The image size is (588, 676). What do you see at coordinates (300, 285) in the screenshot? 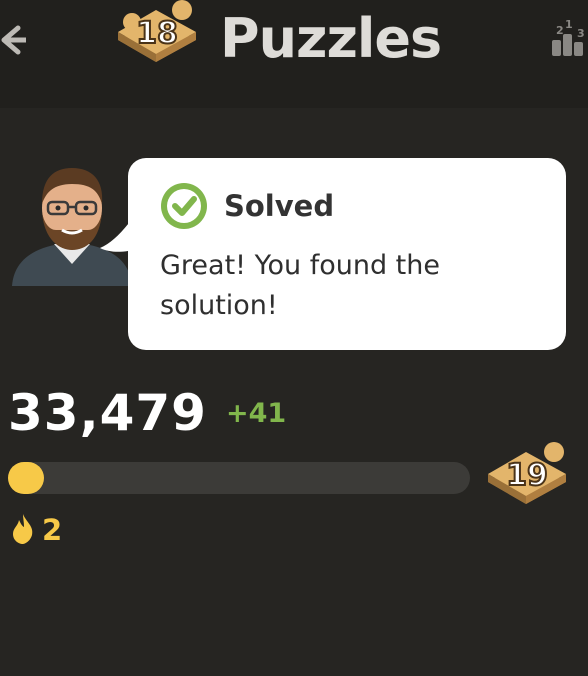
I see `feedback-message: Great! You found the solution!` at bounding box center [300, 285].